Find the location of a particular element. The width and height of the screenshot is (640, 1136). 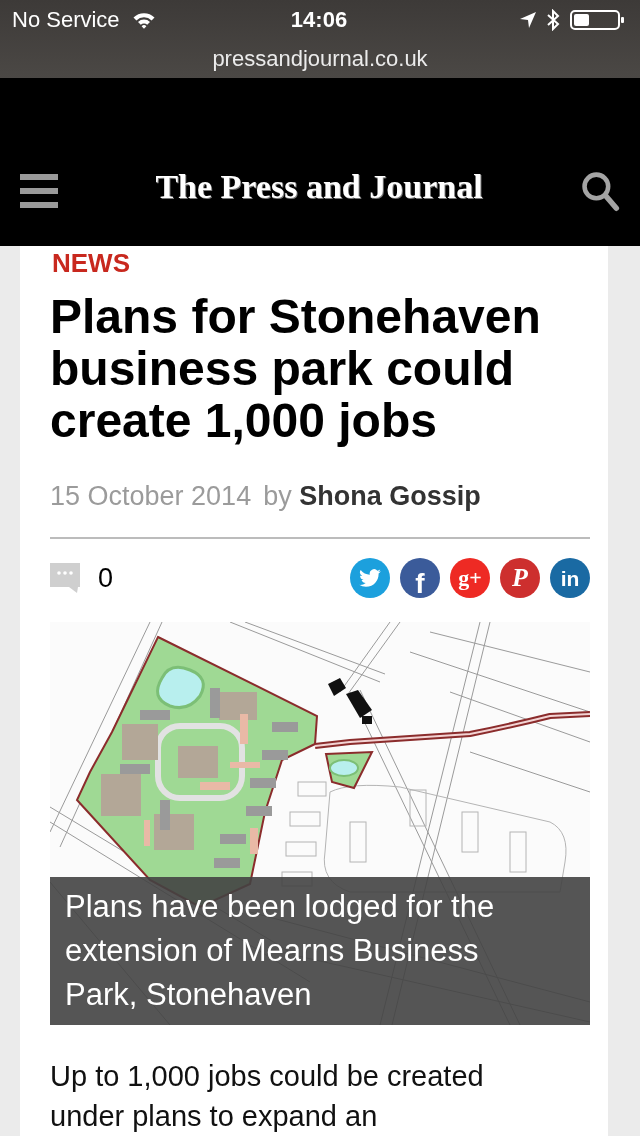

wifi-icon is located at coordinates (143, 20).